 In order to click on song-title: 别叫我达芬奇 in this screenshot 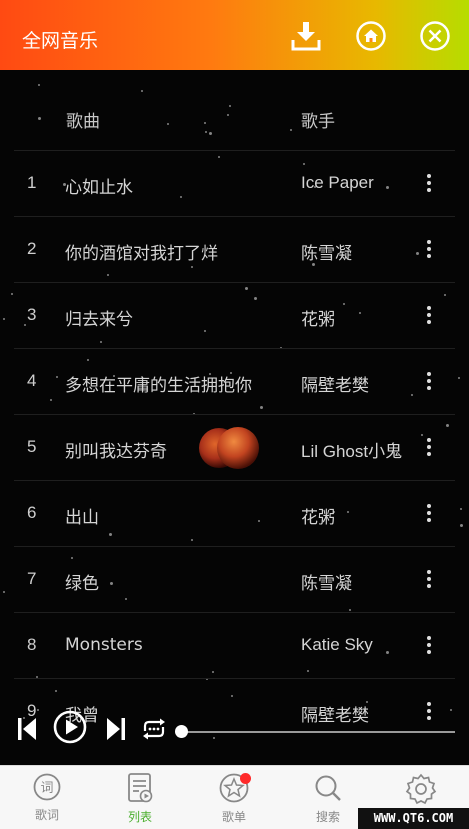, I will do `click(116, 452)`.